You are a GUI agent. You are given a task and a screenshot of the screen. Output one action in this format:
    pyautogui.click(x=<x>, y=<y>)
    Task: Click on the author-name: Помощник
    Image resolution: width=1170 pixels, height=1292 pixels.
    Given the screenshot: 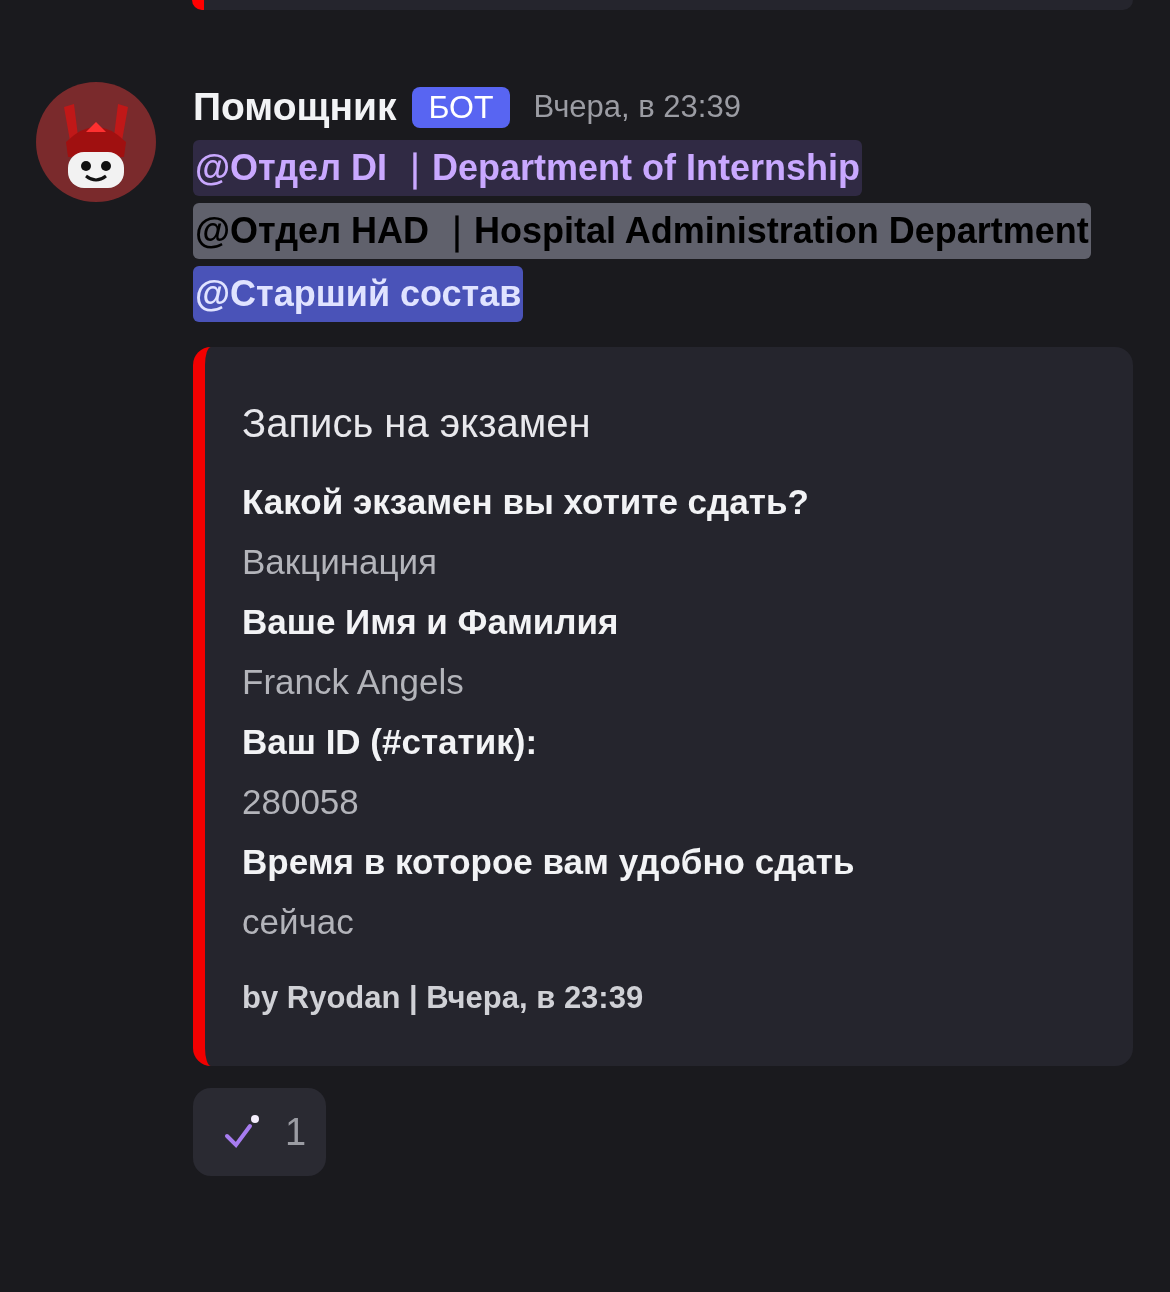 What is the action you would take?
    pyautogui.click(x=295, y=107)
    